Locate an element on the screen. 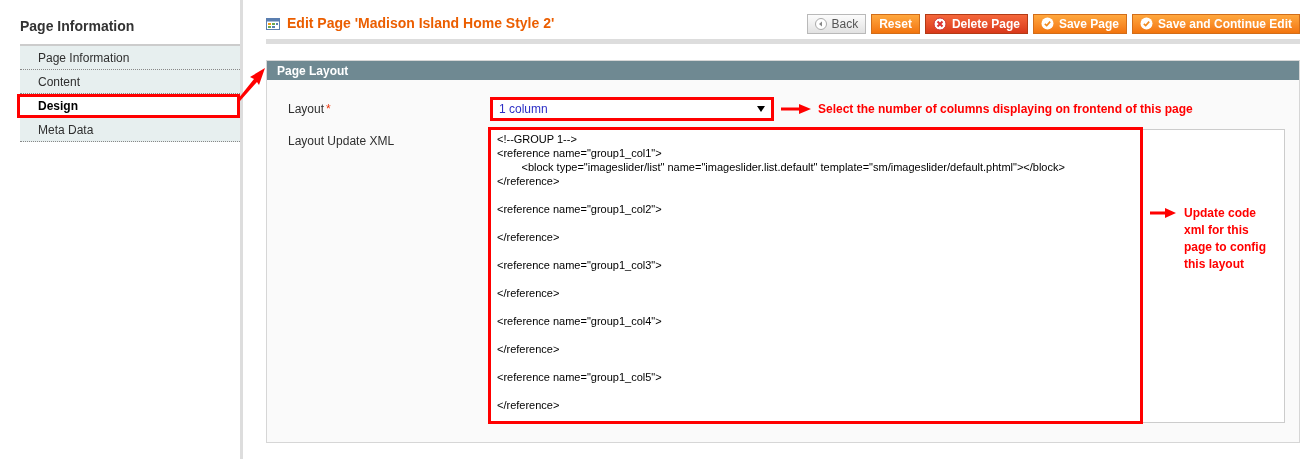 The image size is (1315, 459). panel-header: Page Layout is located at coordinates (783, 70).